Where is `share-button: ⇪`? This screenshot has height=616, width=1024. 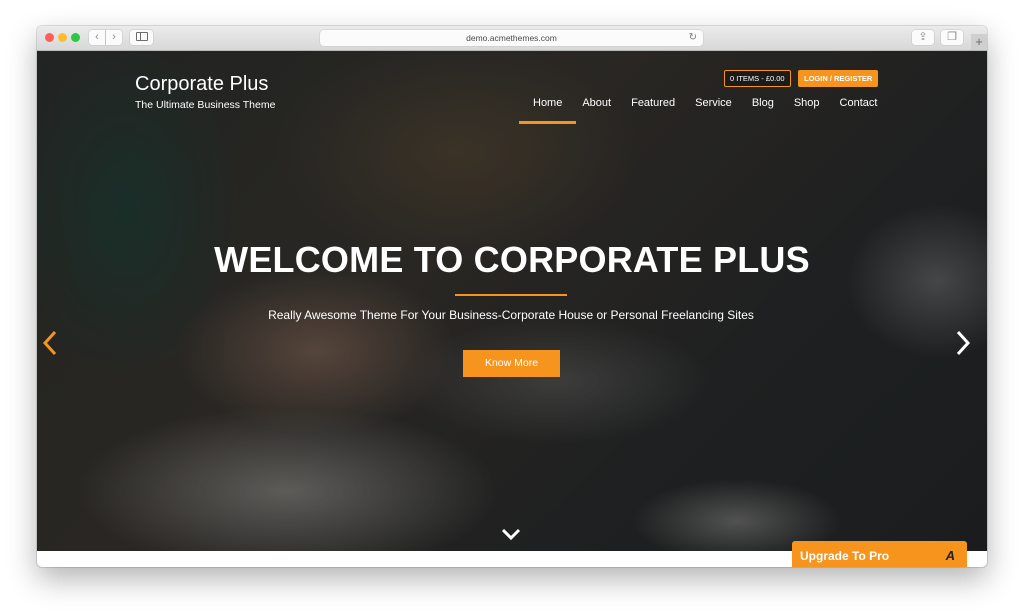
share-button: ⇪ is located at coordinates (923, 37).